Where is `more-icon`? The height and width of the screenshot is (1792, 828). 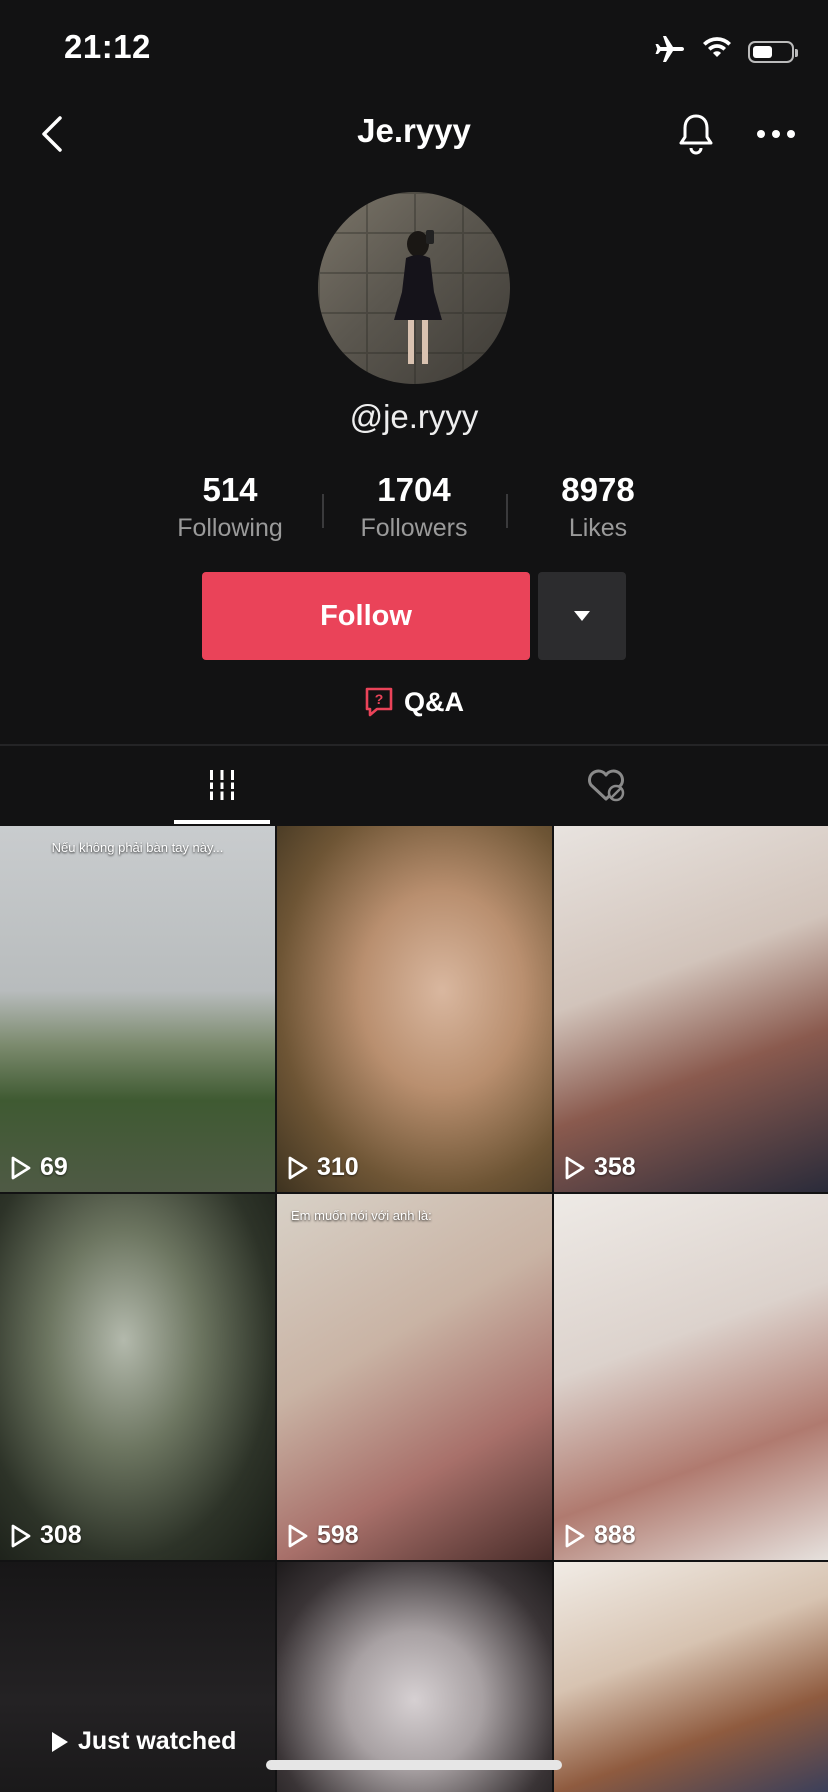 more-icon is located at coordinates (776, 134).